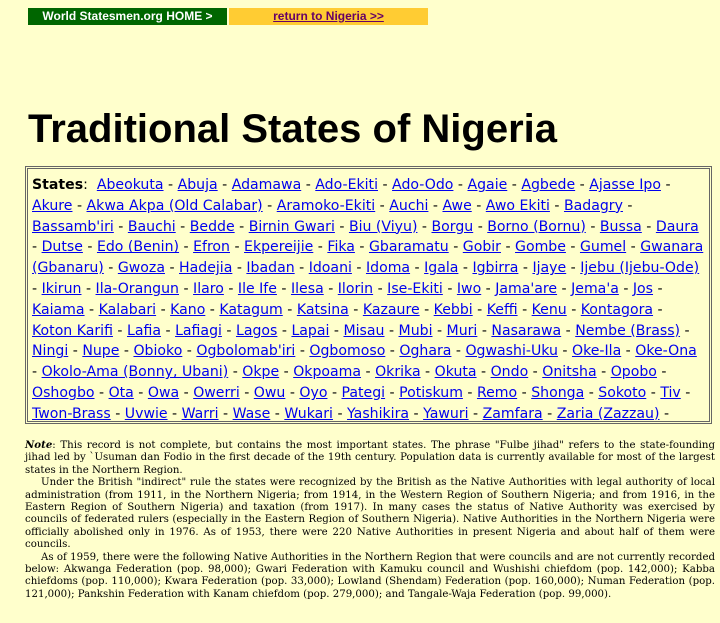 This screenshot has height=623, width=720. What do you see at coordinates (495, 268) in the screenshot?
I see `state-link: Igbirra` at bounding box center [495, 268].